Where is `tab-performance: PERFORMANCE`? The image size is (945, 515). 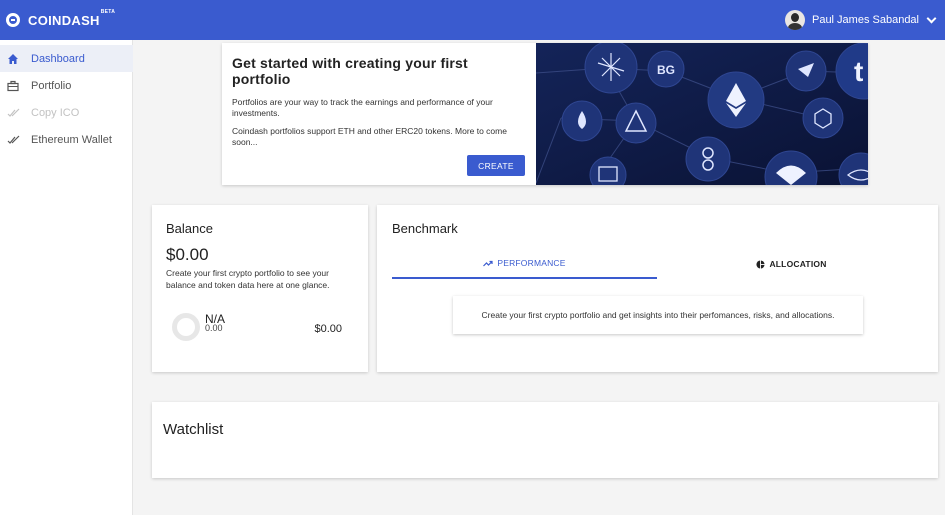
tab-performance: PERFORMANCE is located at coordinates (524, 264).